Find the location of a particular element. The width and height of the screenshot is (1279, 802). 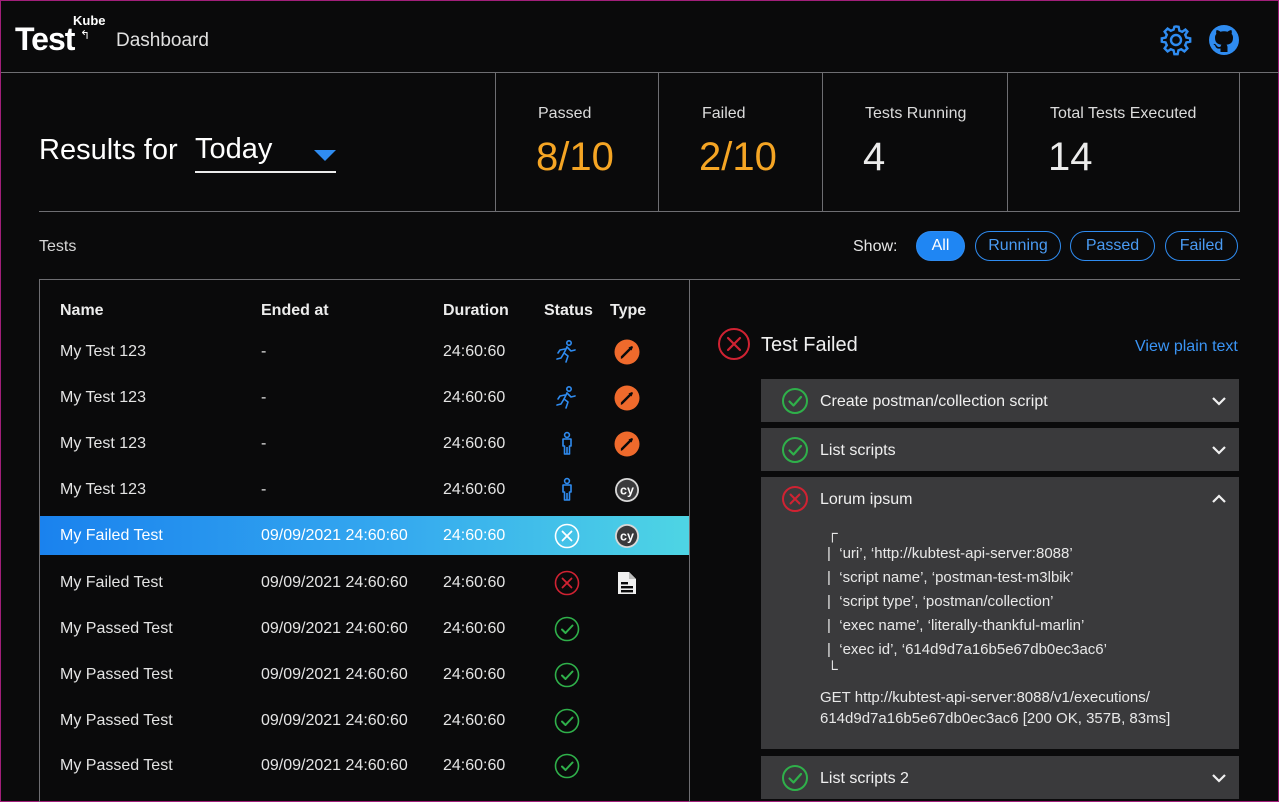

log-line: | ‘script name’, ‘postman-test-m3lbik’ is located at coordinates (950, 577).